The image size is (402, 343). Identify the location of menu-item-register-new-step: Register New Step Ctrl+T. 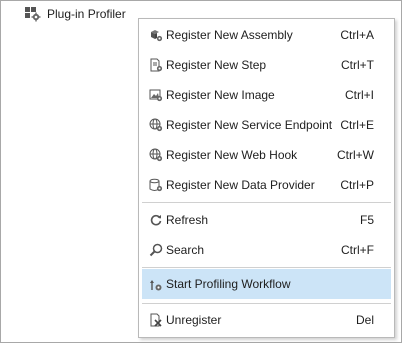
(266, 65).